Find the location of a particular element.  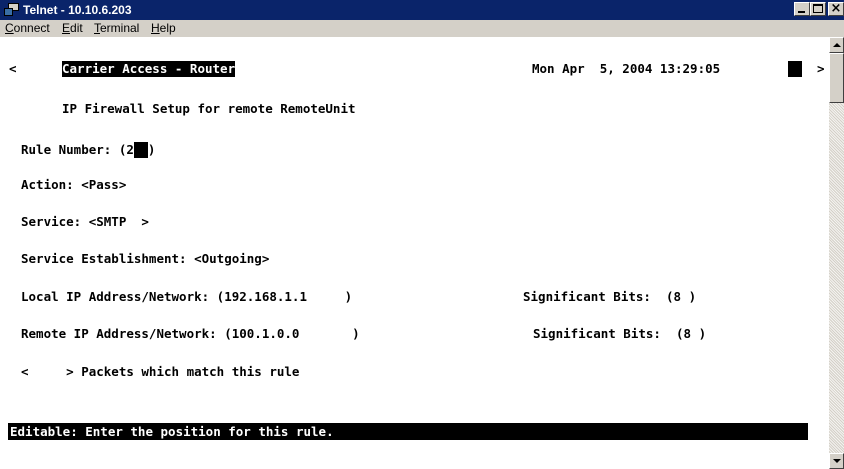

rule-number-close: ) is located at coordinates (151, 149).